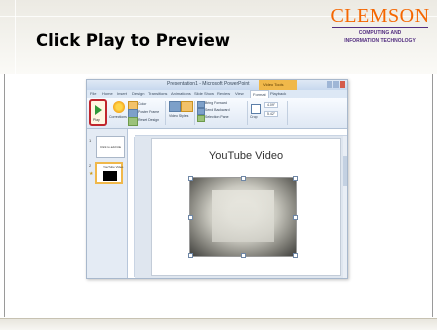  I want to click on tab-playback: Playback, so click(278, 93).